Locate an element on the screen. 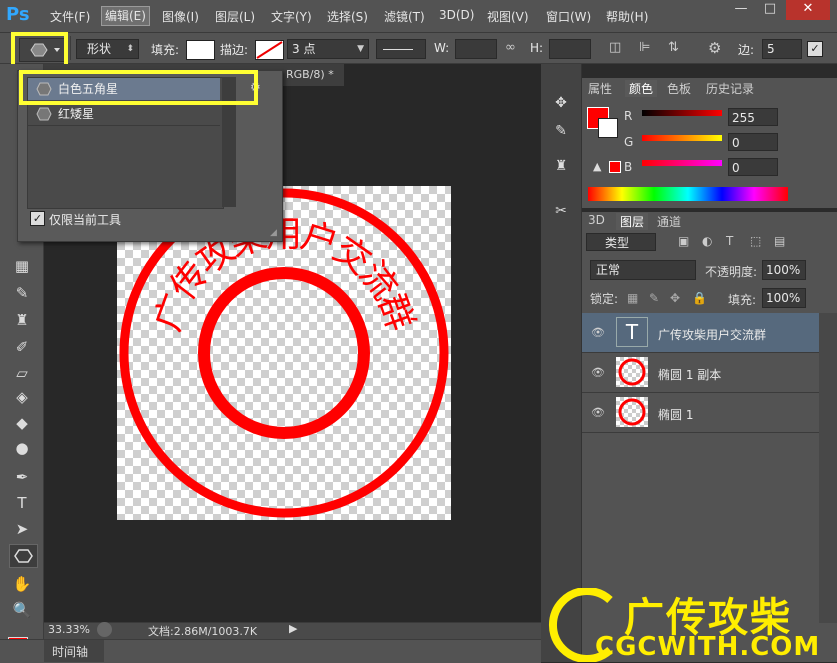 The image size is (837, 663). divider is located at coordinates (70, 48).